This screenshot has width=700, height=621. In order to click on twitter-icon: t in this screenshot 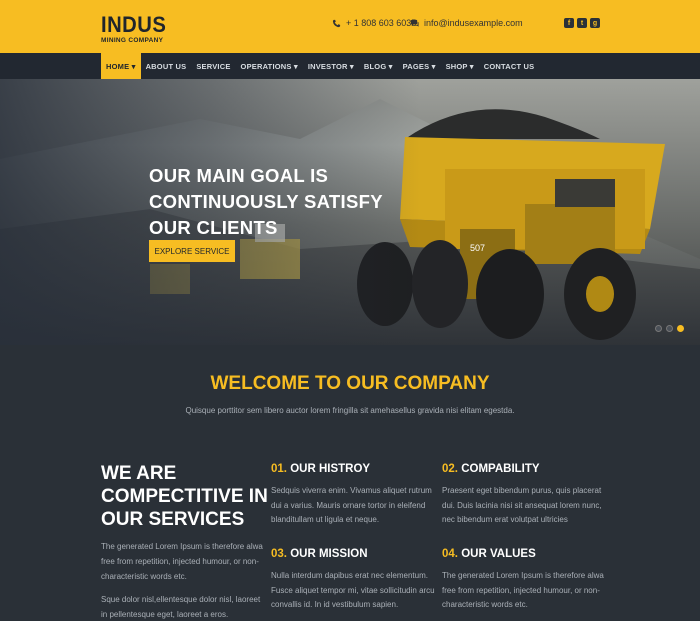, I will do `click(582, 23)`.